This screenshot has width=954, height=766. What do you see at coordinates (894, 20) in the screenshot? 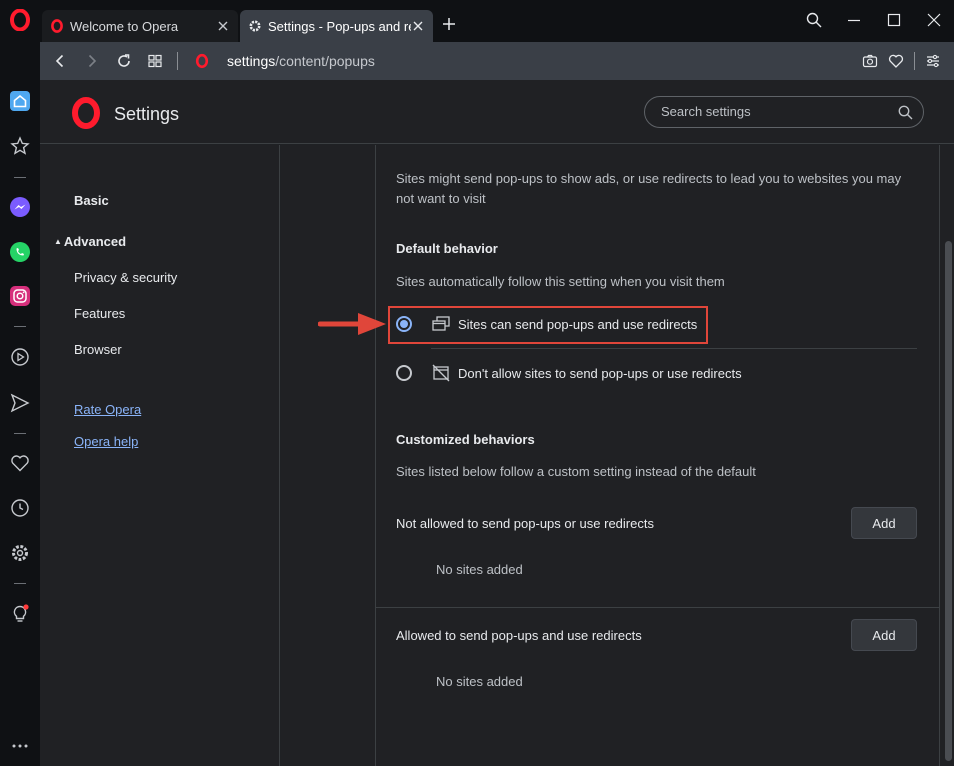
I see `maximize-icon` at bounding box center [894, 20].